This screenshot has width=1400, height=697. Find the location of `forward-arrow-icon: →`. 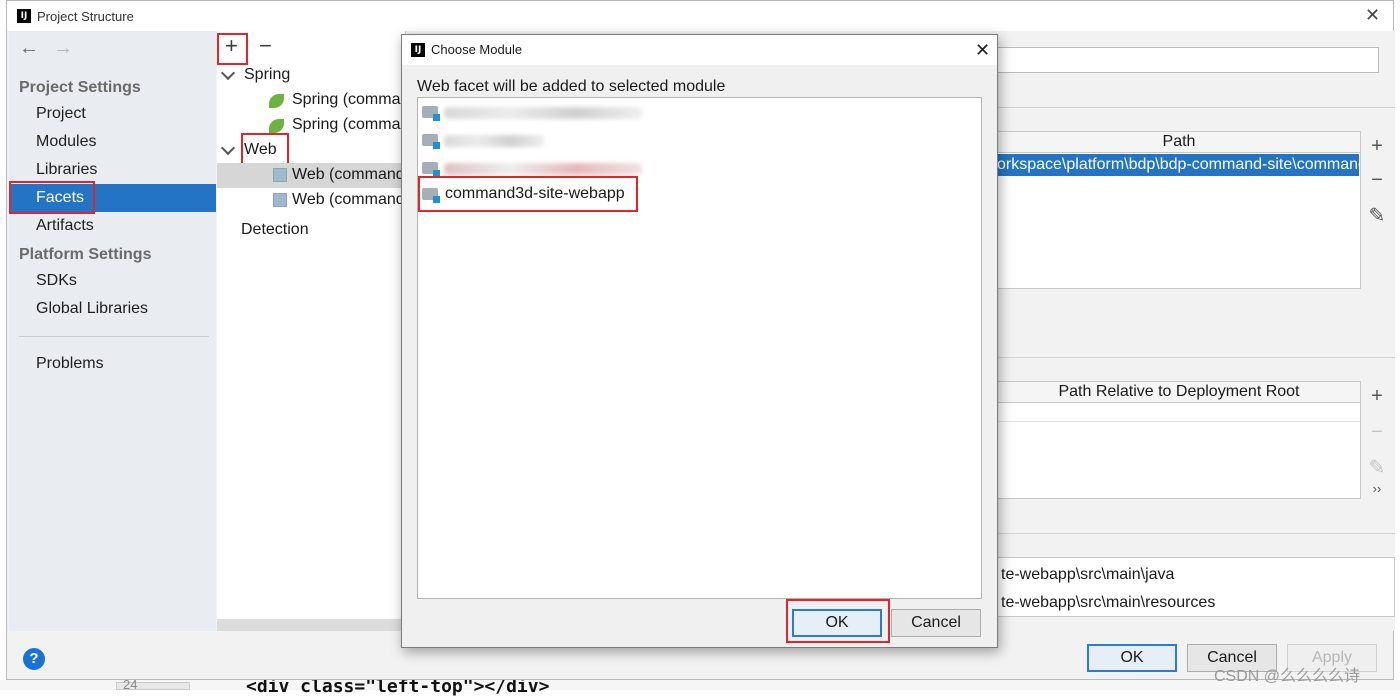

forward-arrow-icon: → is located at coordinates (63, 48).